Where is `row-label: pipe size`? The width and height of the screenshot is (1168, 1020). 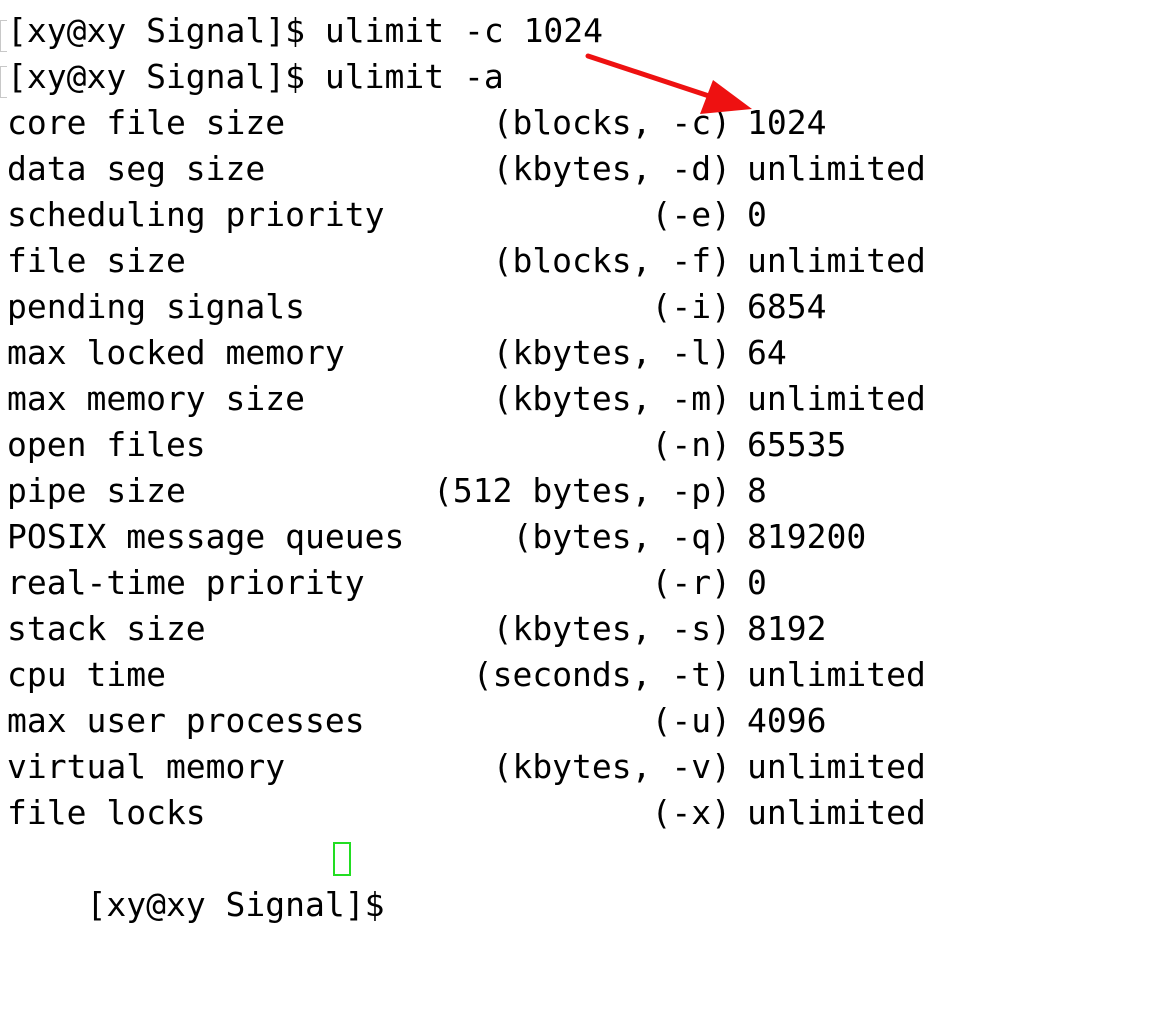 row-label: pipe size is located at coordinates (96, 490).